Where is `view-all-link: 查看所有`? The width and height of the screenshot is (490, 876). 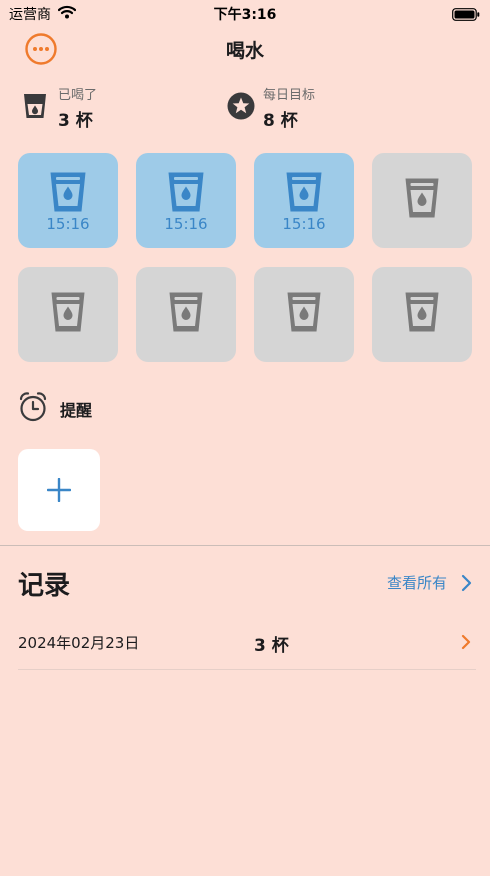 view-all-link: 查看所有 is located at coordinates (417, 582).